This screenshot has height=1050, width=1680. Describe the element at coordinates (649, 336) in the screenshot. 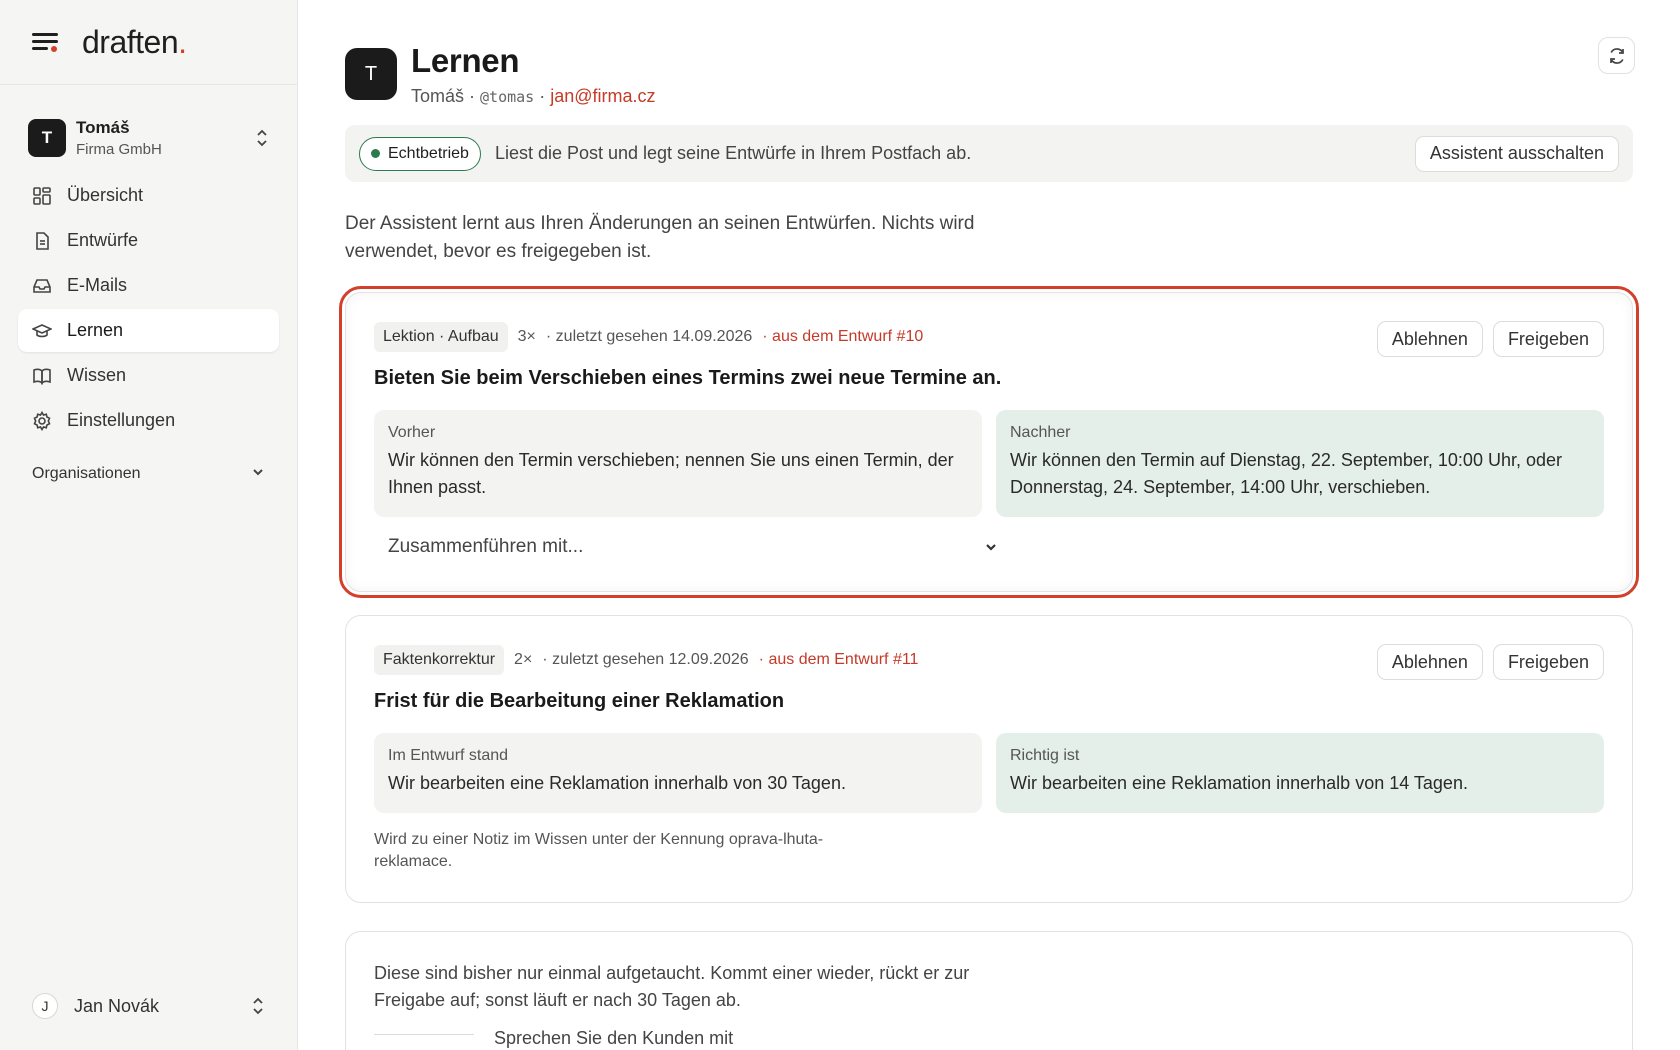

I see `last-seen: · zuletzt gesehen 14.09.2026` at that location.